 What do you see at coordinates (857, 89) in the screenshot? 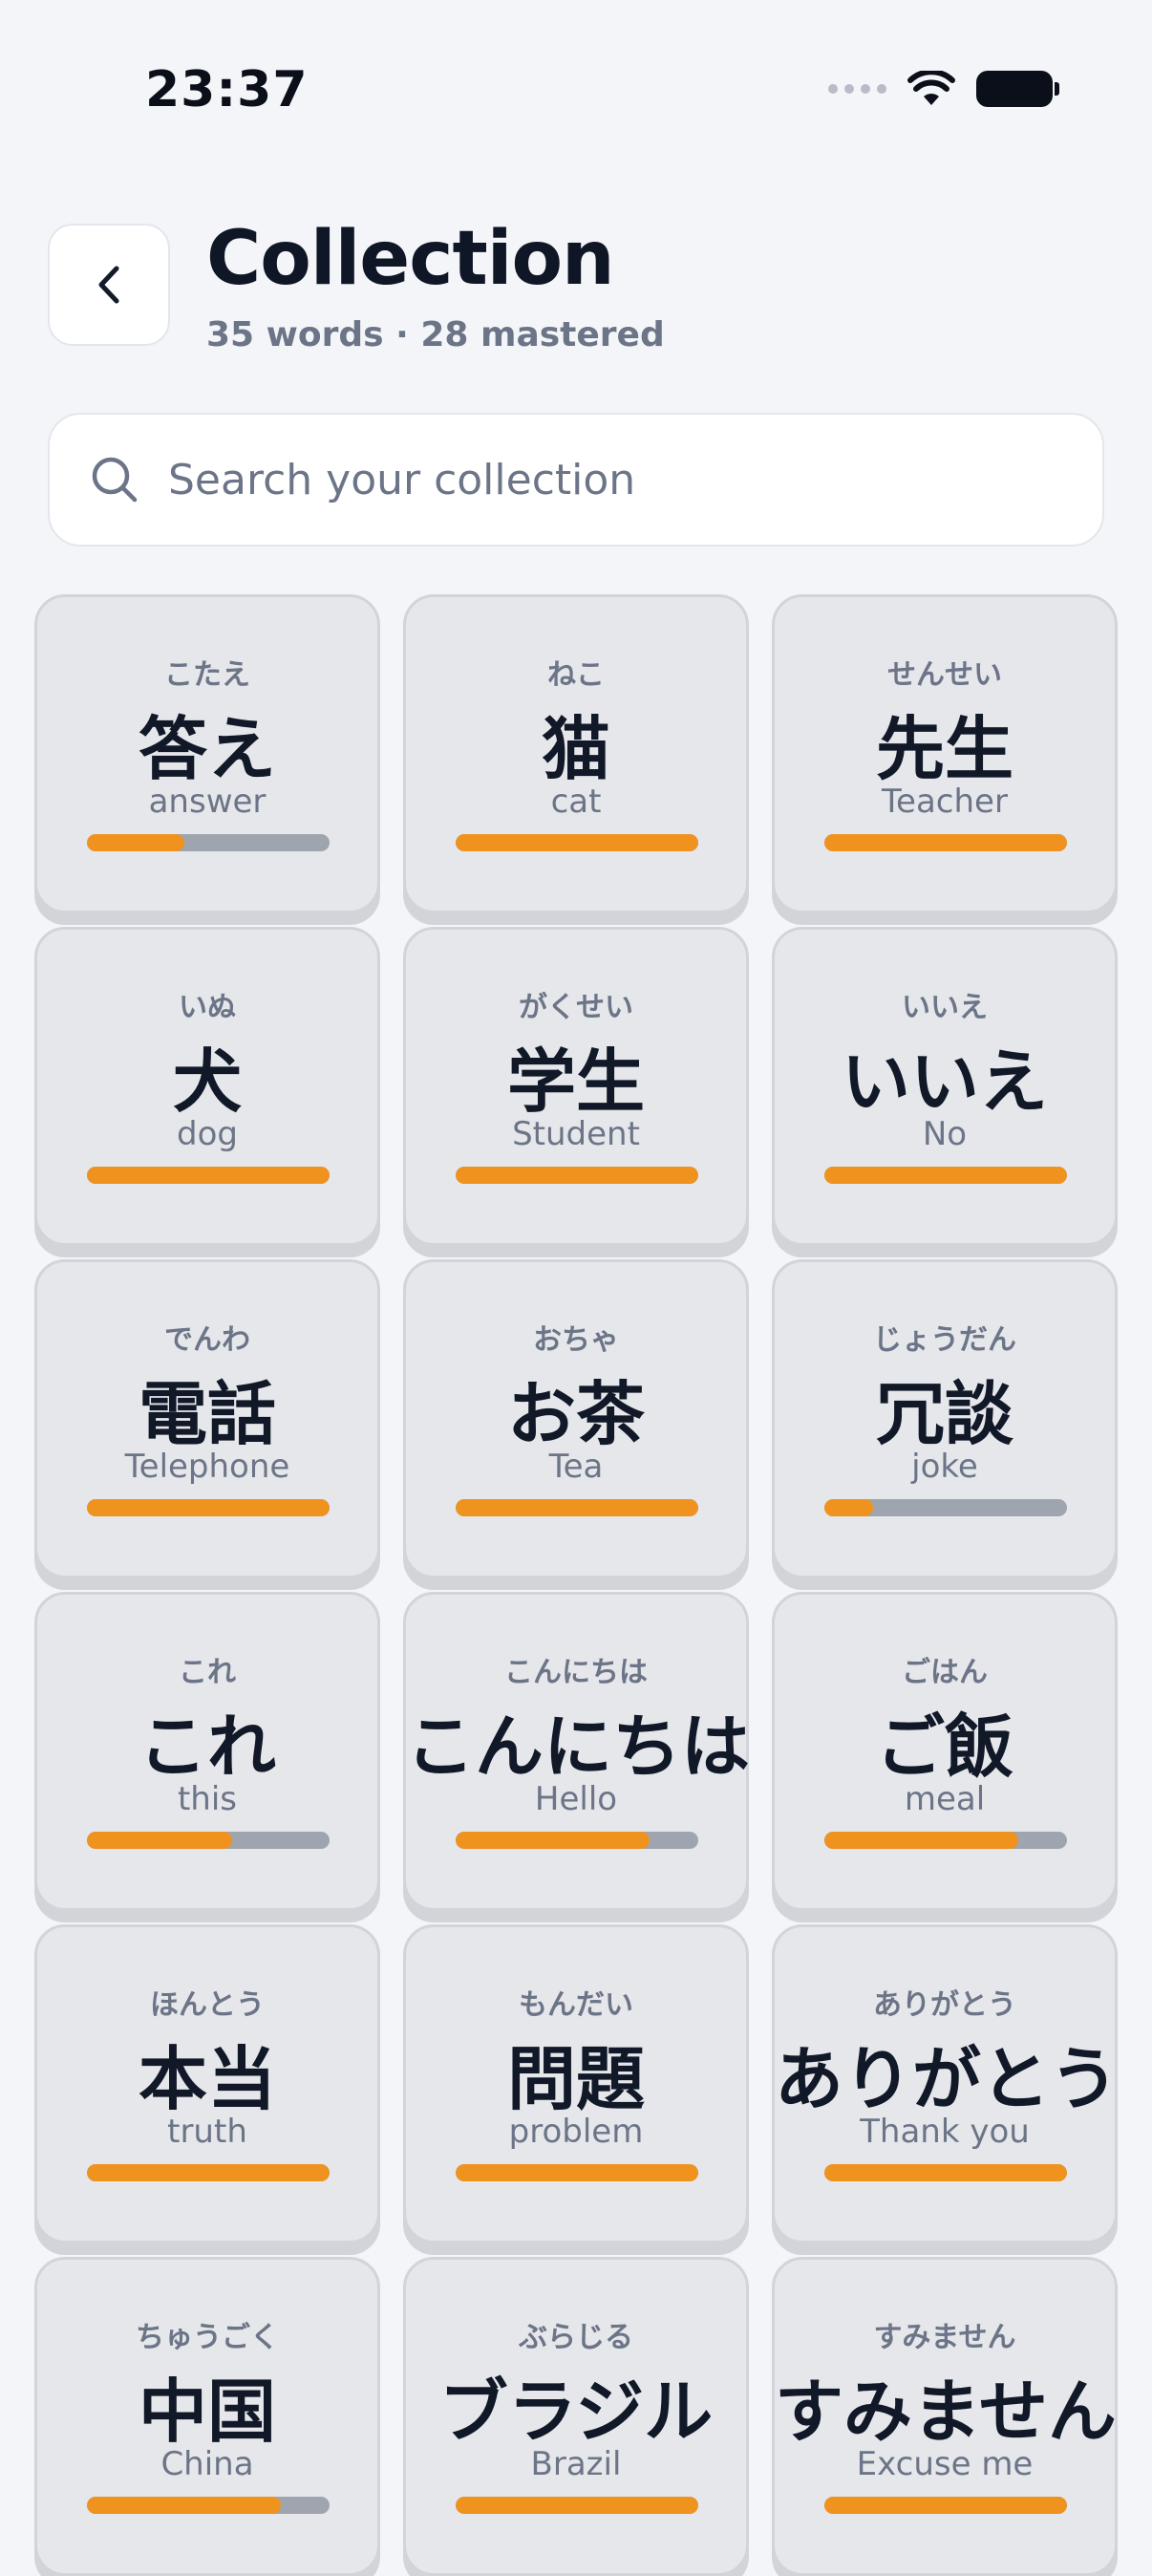
I see `cellular-signal-icon` at bounding box center [857, 89].